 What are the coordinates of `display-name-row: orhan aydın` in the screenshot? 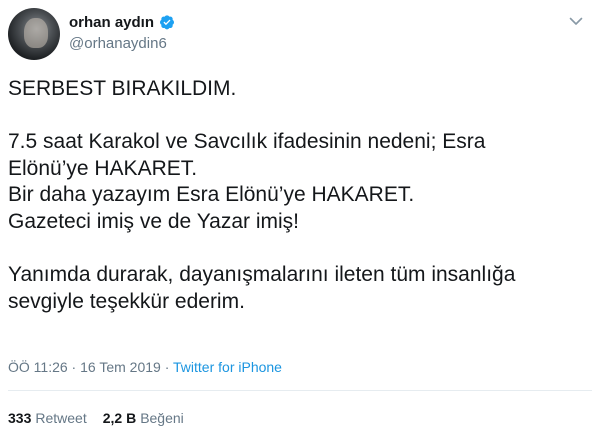 It's located at (122, 22).